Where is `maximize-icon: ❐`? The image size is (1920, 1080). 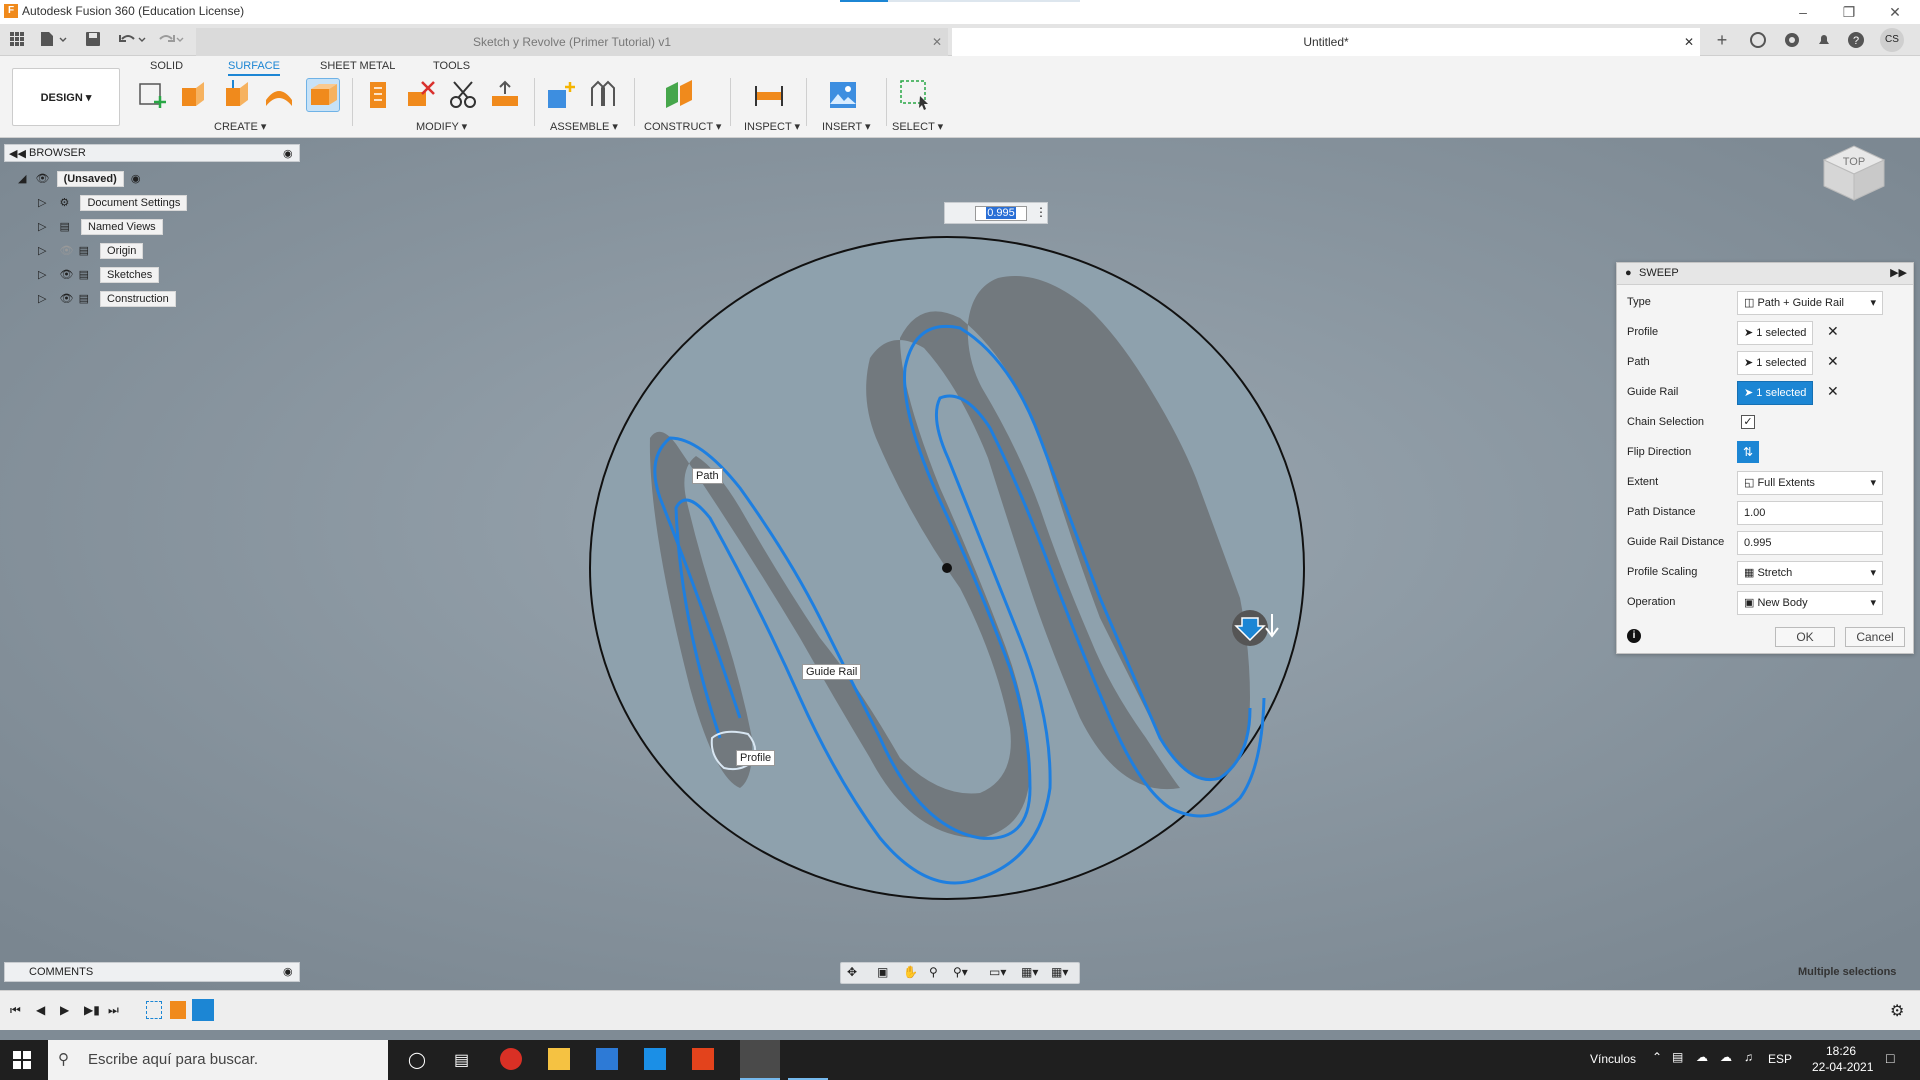 maximize-icon: ❐ is located at coordinates (1849, 12).